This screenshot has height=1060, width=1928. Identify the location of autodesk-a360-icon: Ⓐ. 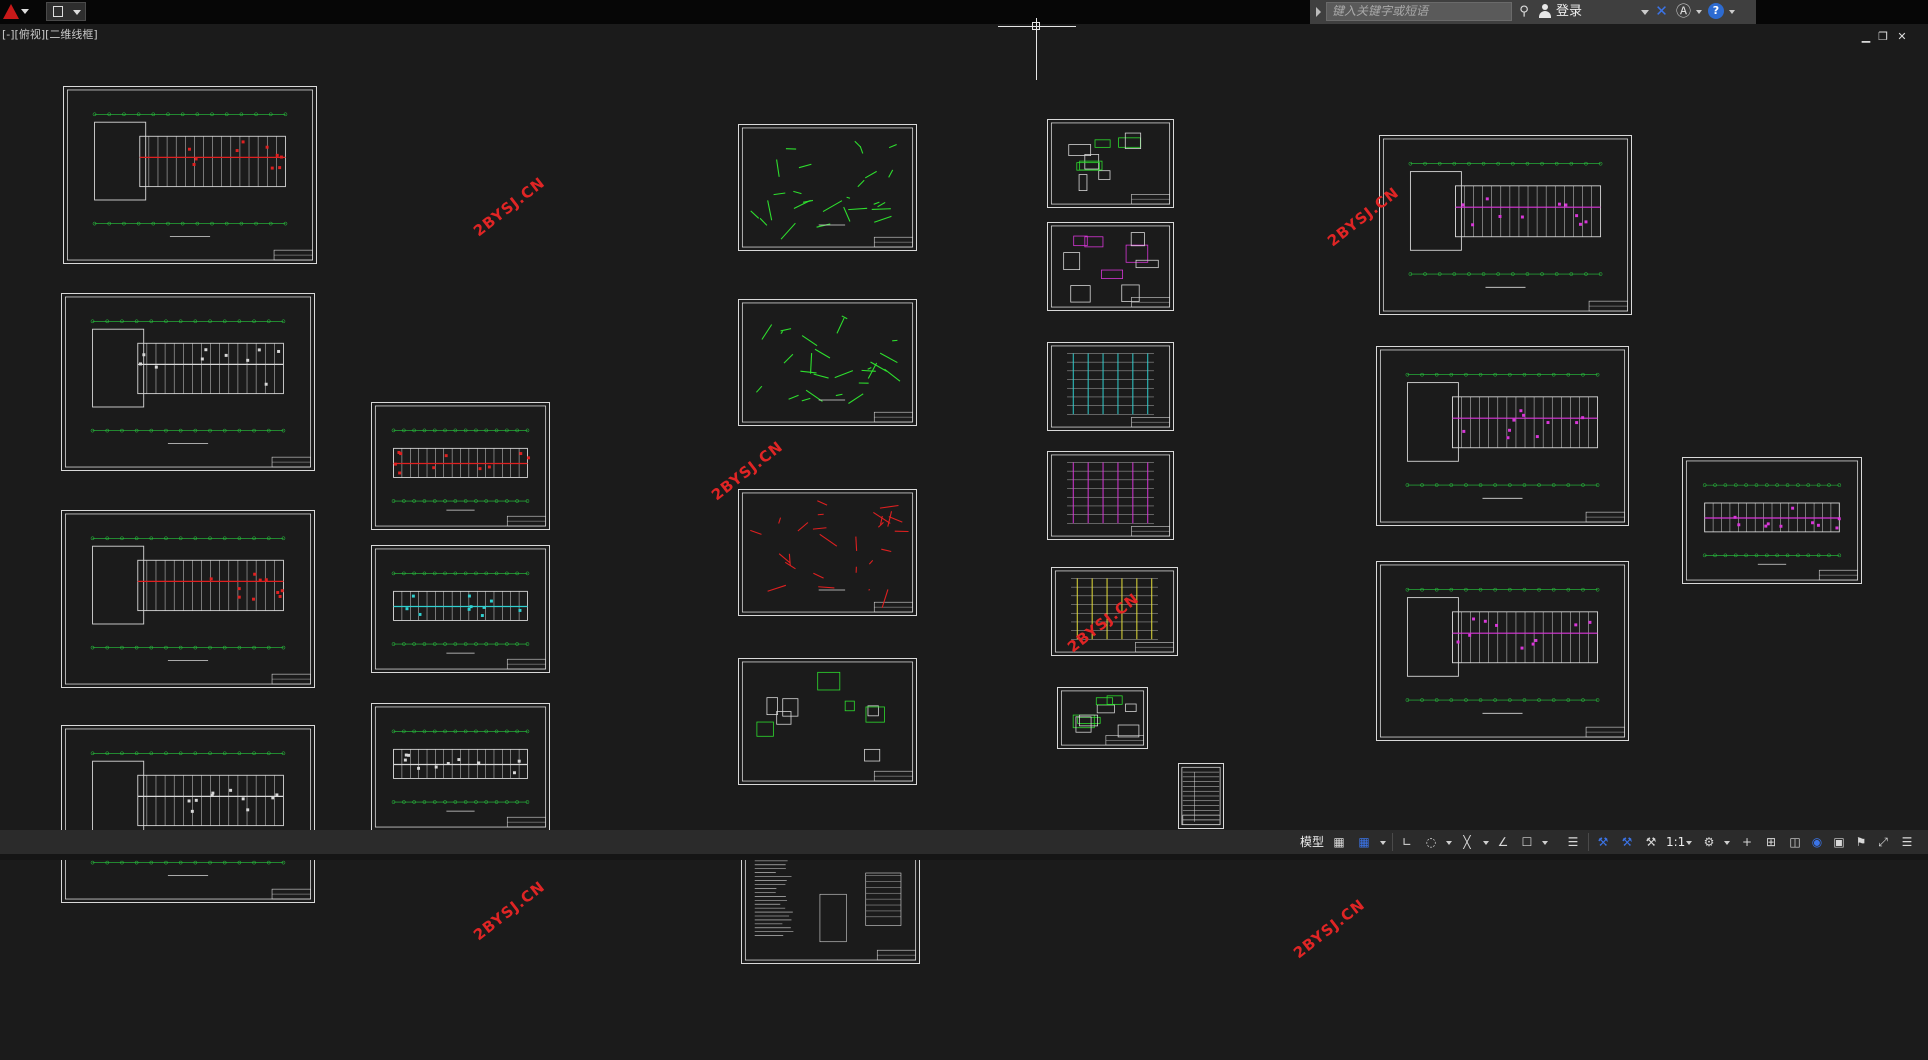
(1683, 11).